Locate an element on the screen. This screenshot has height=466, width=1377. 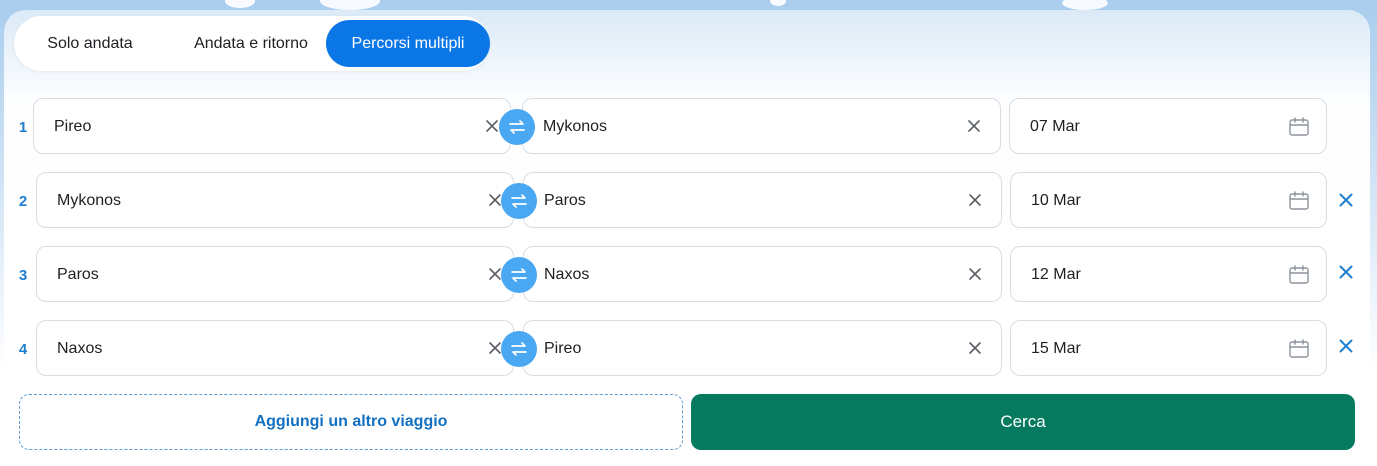
destination-field: Naxos is located at coordinates (762, 274).